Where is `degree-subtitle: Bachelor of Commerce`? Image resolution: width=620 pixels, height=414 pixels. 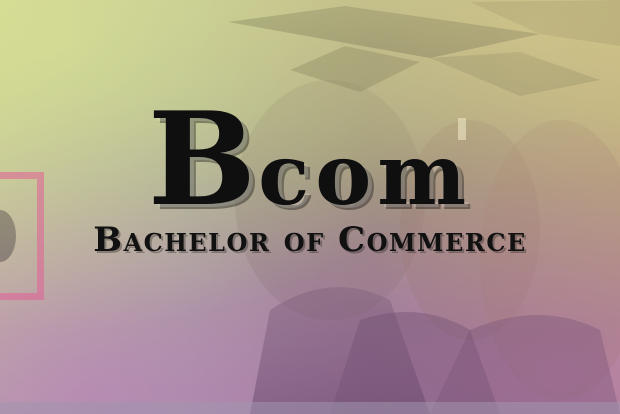 degree-subtitle: Bachelor of Commerce is located at coordinates (310, 240).